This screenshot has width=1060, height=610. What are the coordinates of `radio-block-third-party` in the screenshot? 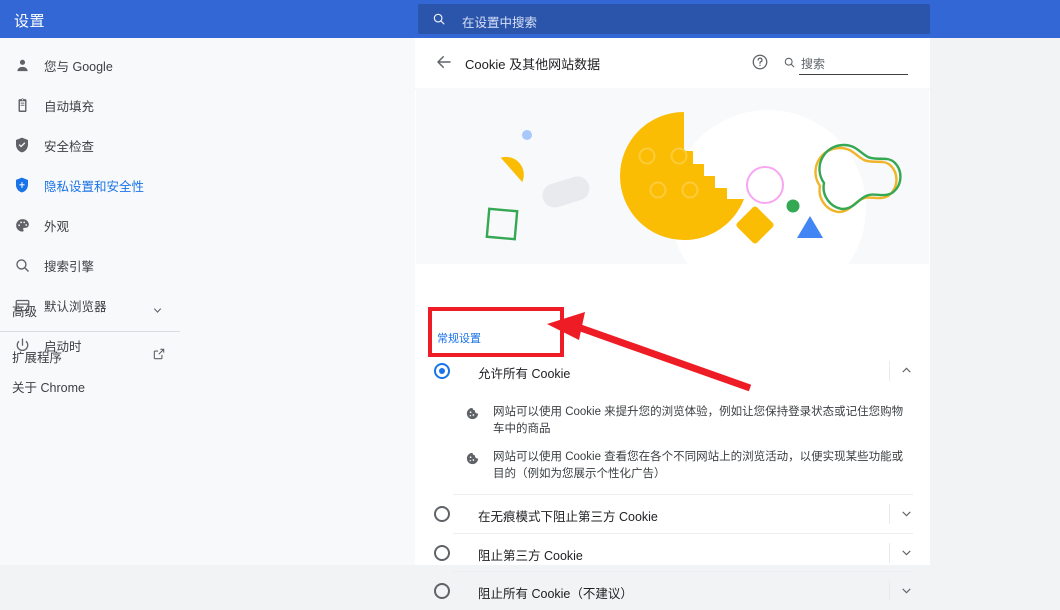 It's located at (442, 553).